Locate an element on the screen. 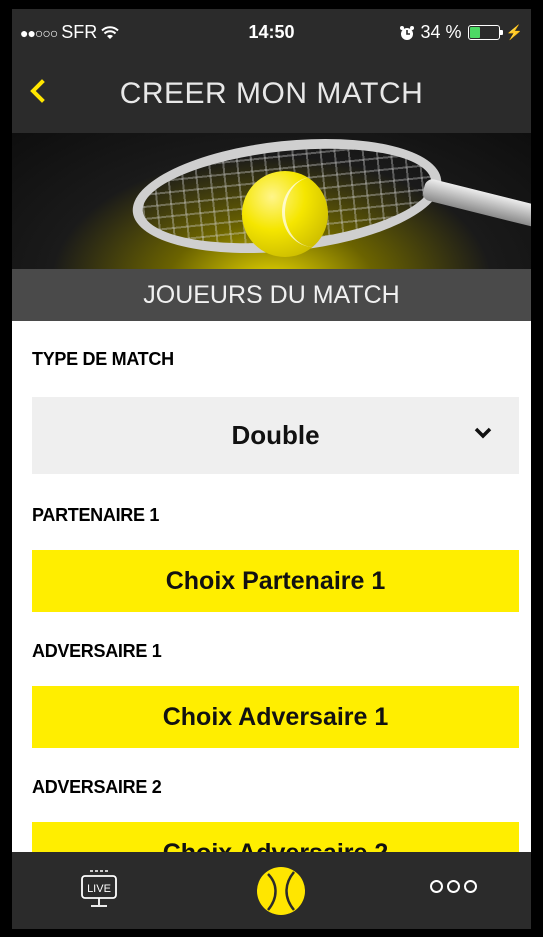 This screenshot has height=937, width=543. hero-image is located at coordinates (271, 201).